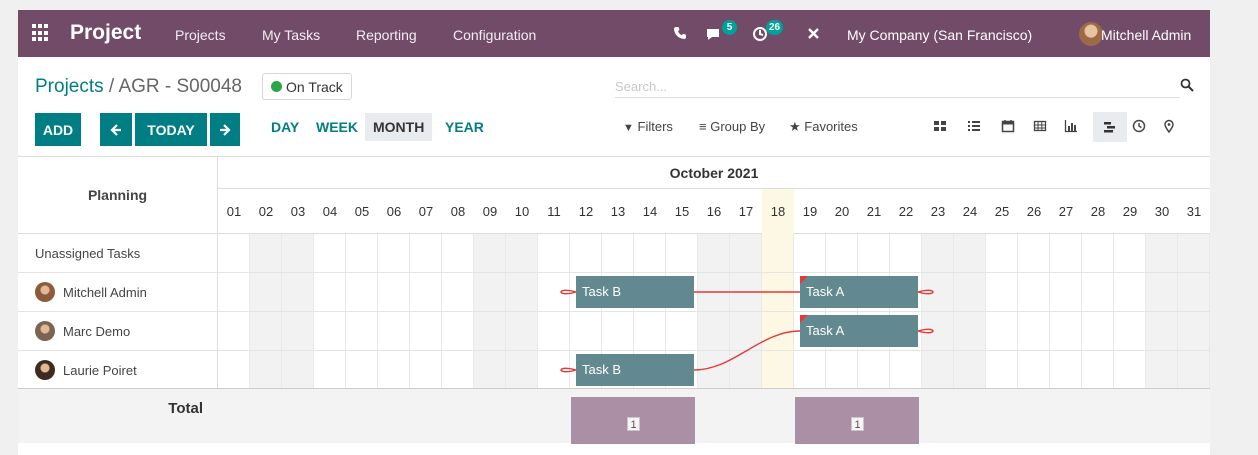 The height and width of the screenshot is (455, 1258). I want to click on group-by-dropdown: ≡ Group By, so click(732, 126).